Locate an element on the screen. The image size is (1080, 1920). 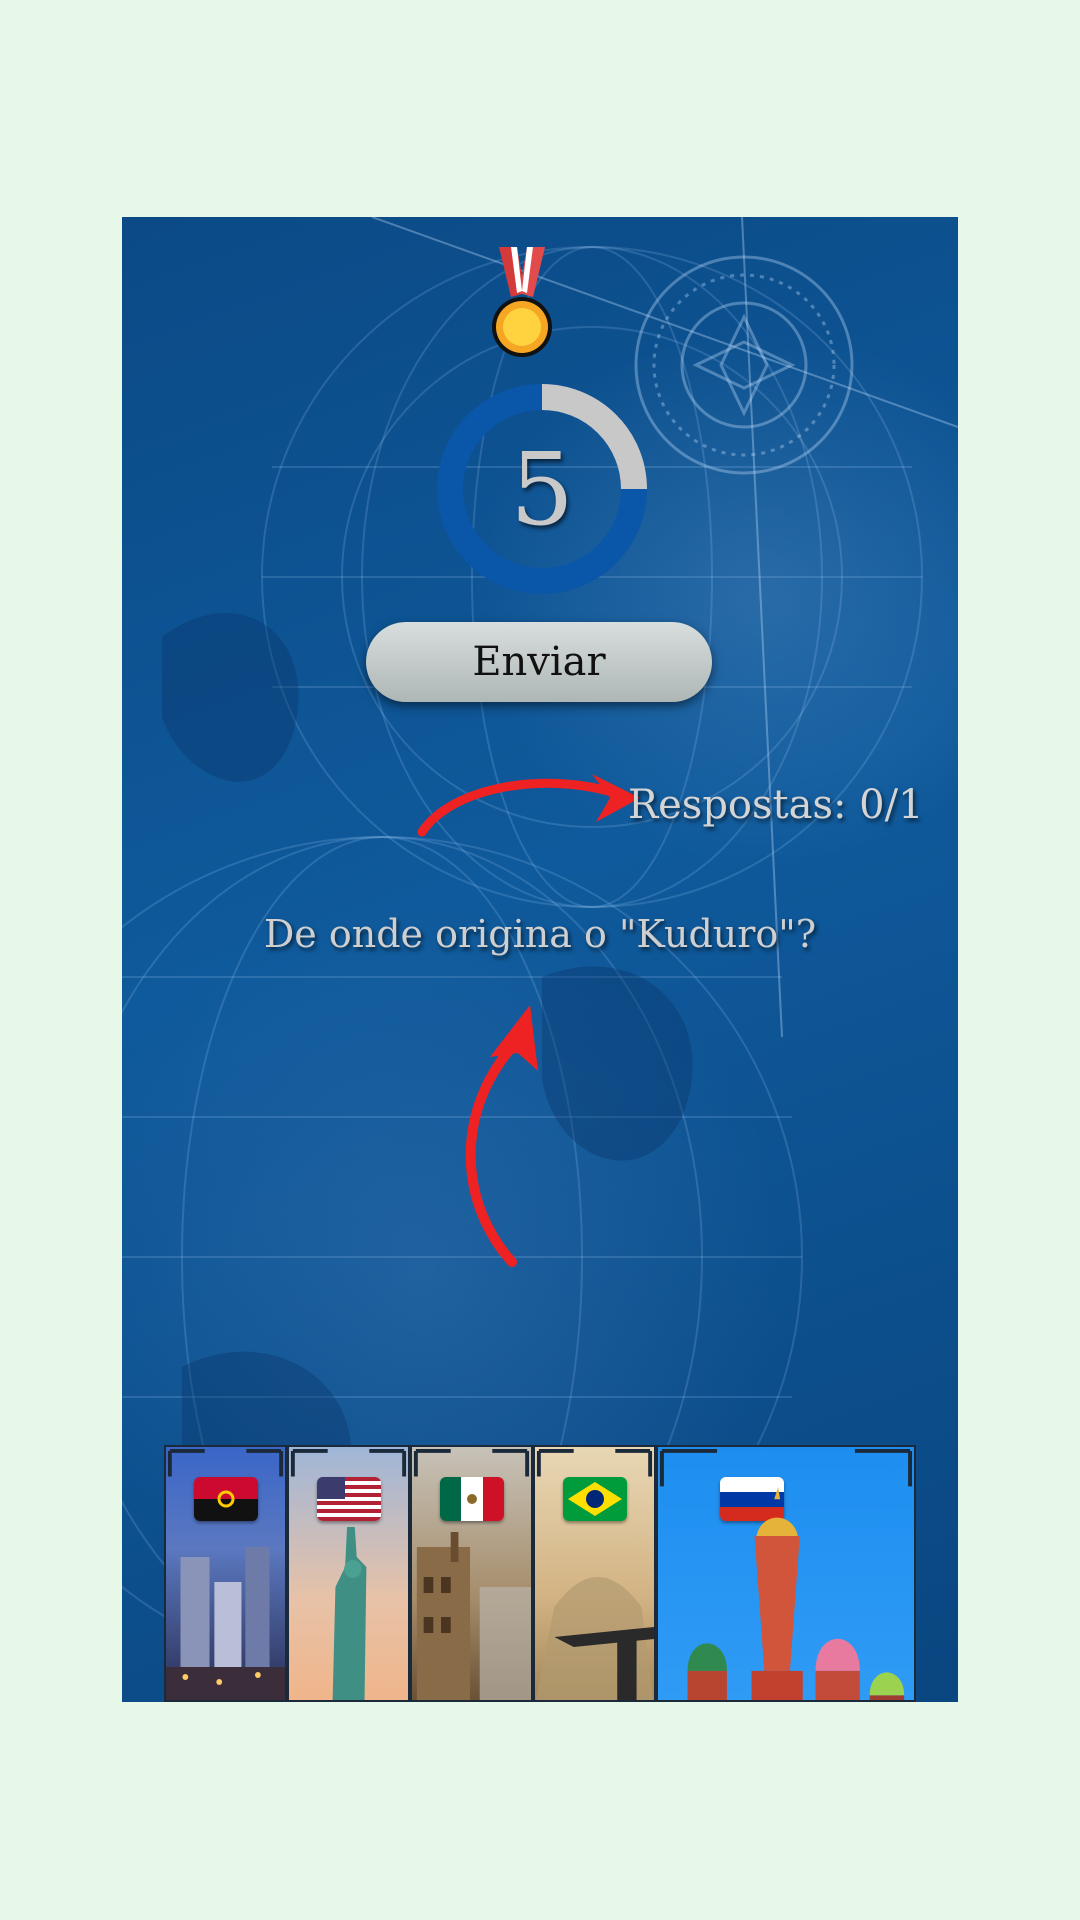
card-brazil is located at coordinates (594, 1573).